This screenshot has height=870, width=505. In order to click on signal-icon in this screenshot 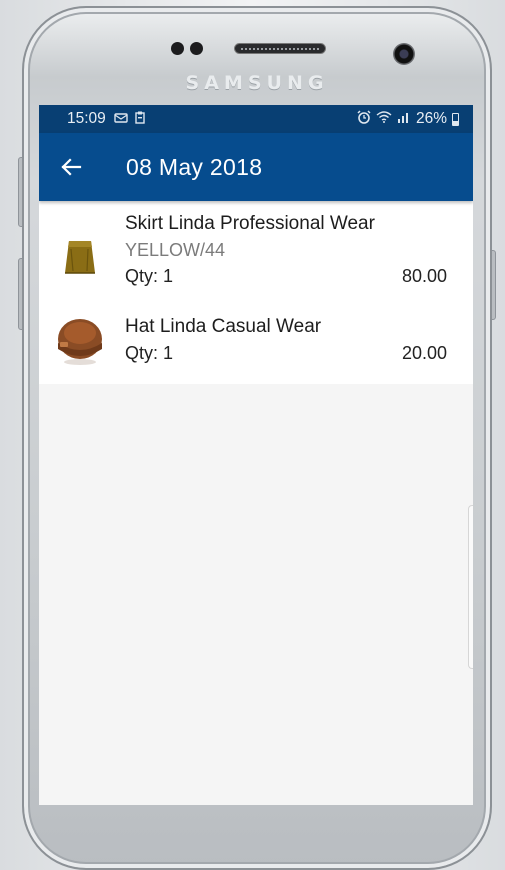, I will do `click(404, 119)`.